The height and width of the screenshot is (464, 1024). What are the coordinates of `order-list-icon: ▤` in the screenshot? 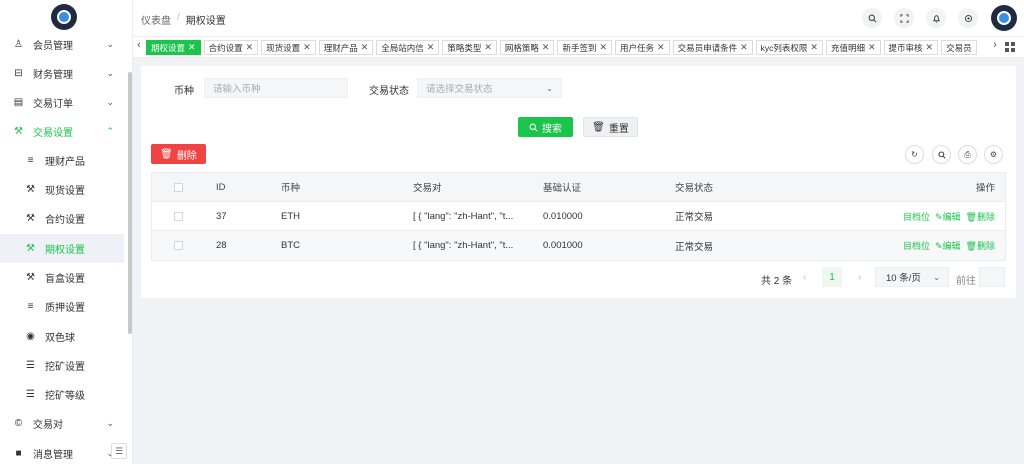 It's located at (18, 102).